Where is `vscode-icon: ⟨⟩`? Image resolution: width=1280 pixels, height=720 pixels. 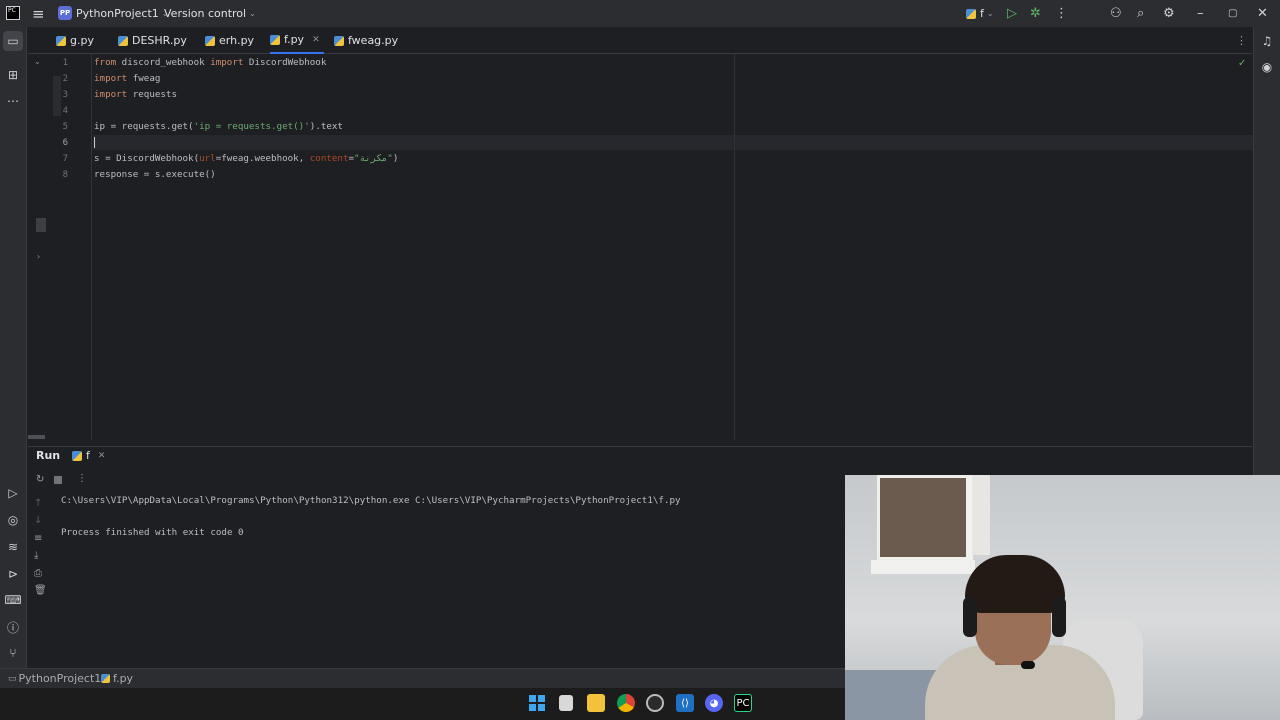 vscode-icon: ⟨⟩ is located at coordinates (685, 703).